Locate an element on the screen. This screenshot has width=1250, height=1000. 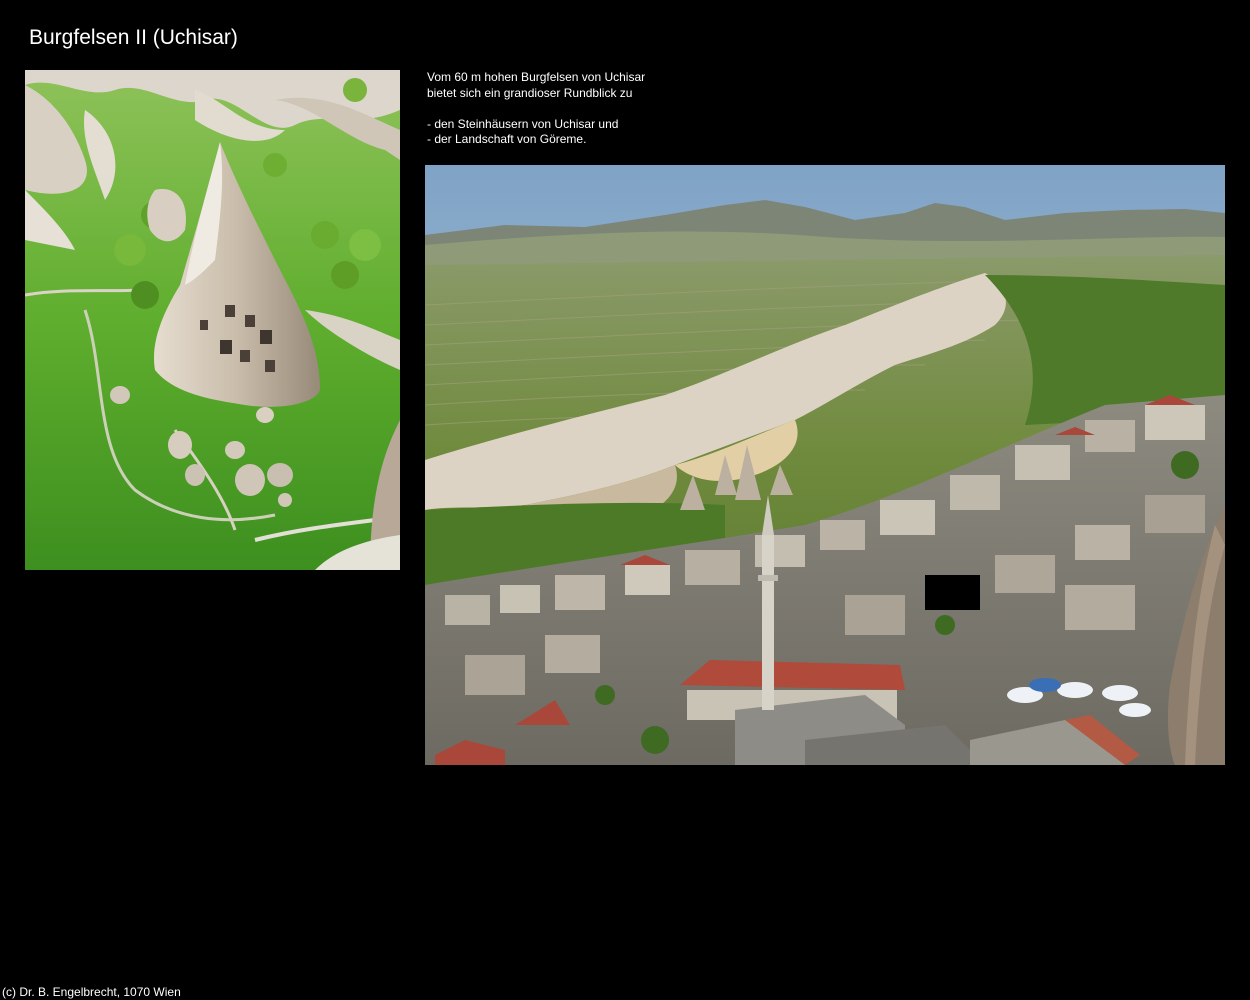
copyright-footer: (c) Dr. B. Engelbrecht, 1070 Wien is located at coordinates (91, 992).